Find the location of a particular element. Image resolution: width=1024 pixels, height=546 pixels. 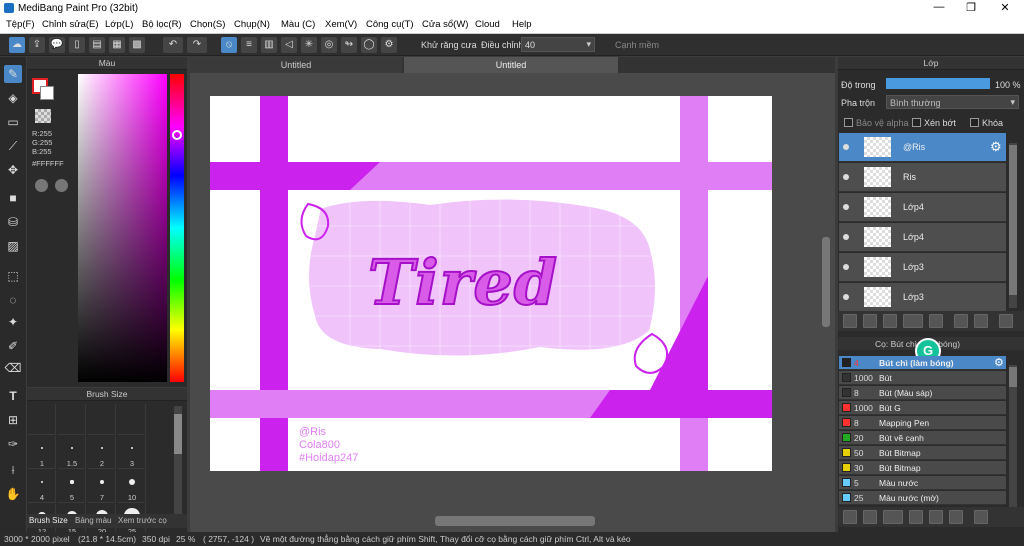

layer-row: @Ris ⚙ is located at coordinates (922, 147).